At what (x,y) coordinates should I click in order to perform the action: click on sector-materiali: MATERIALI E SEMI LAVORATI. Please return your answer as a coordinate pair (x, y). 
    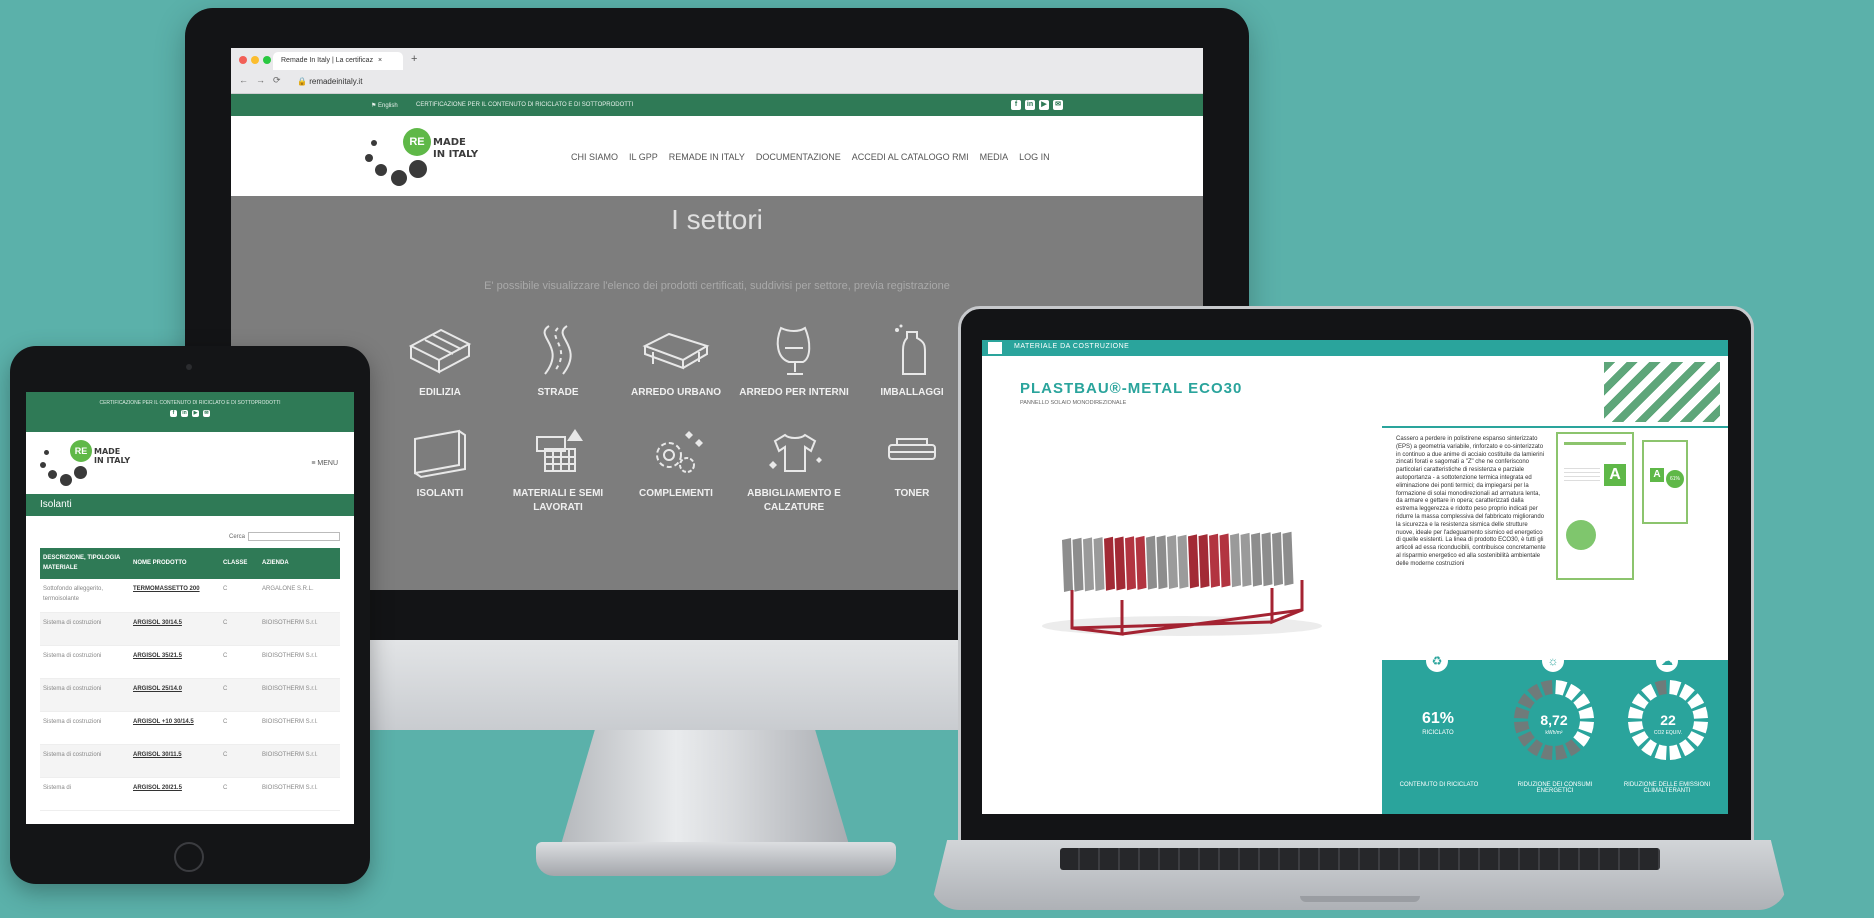
    Looking at the image, I should click on (558, 469).